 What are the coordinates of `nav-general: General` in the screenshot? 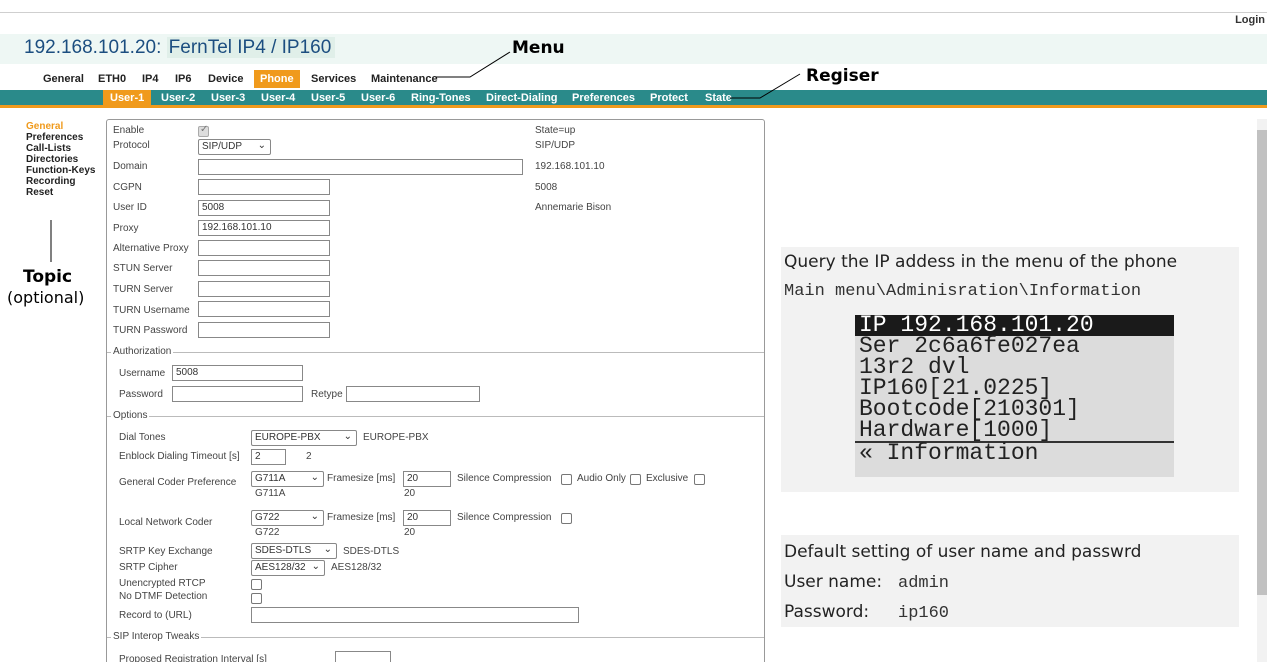 It's located at (63, 79).